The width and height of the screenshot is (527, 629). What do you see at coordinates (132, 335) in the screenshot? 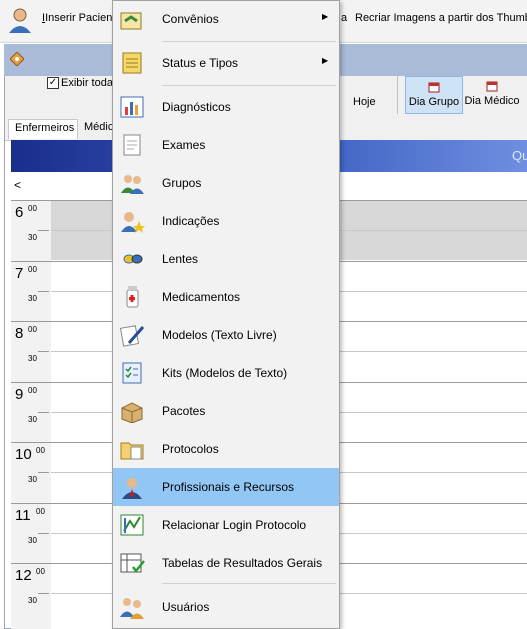
I see `pen-paper-icon` at bounding box center [132, 335].